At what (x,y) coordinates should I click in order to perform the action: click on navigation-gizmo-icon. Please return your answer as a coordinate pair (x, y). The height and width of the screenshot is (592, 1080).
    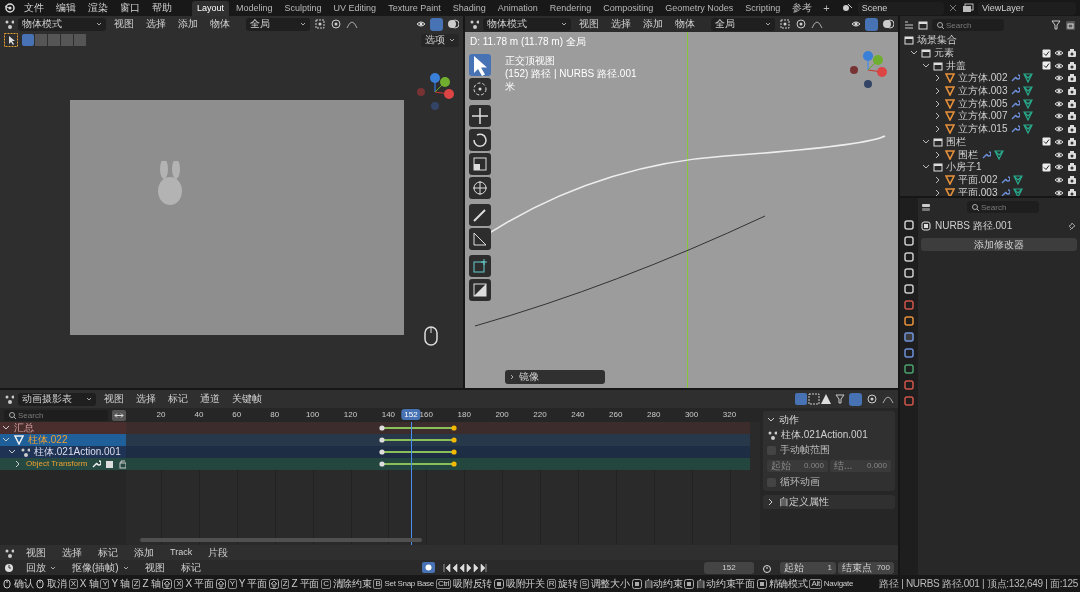
    Looking at the image, I should click on (868, 70).